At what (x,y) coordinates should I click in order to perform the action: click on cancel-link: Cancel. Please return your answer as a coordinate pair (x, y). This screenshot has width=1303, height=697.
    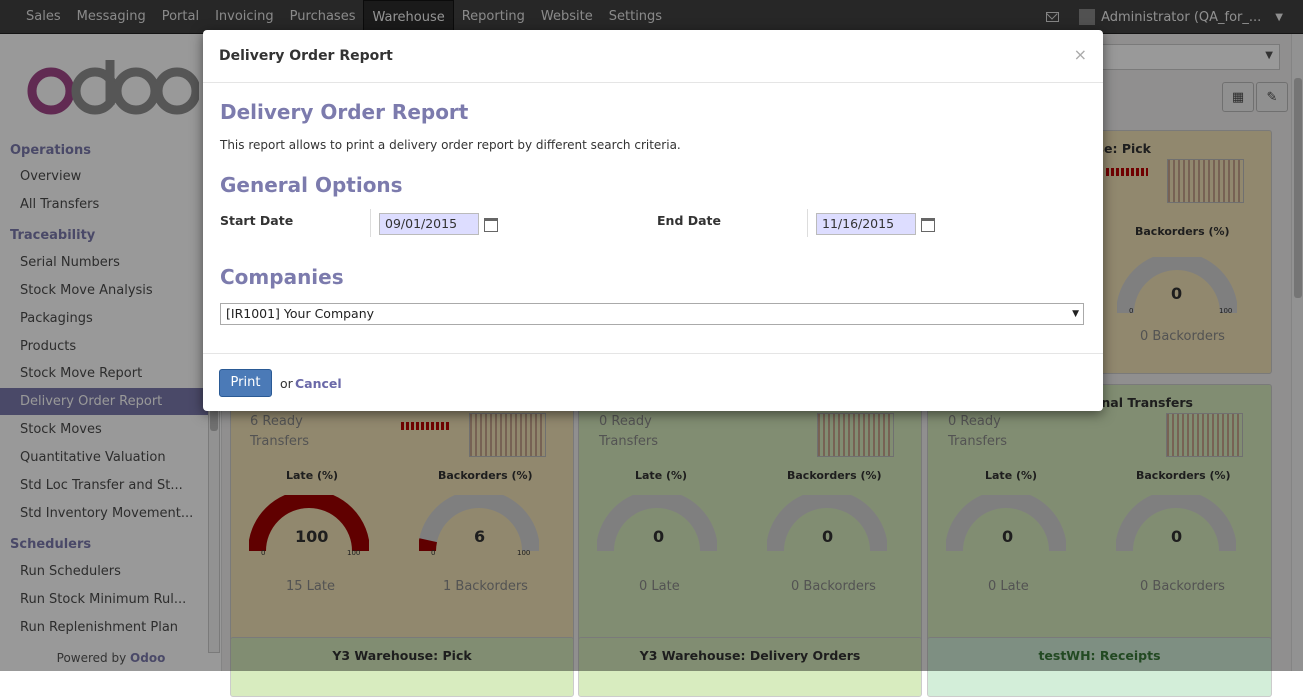
    Looking at the image, I should click on (318, 383).